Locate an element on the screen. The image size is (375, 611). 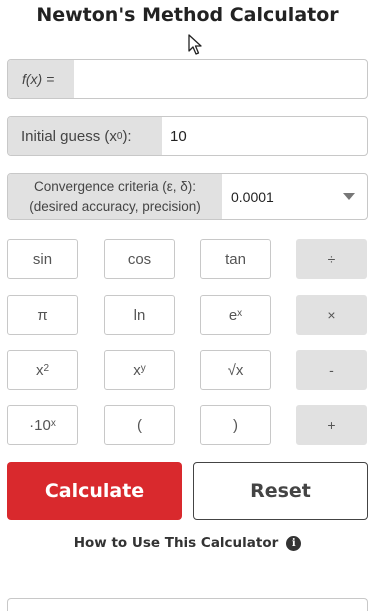
convergence-select: 0.0001 is located at coordinates (294, 196).